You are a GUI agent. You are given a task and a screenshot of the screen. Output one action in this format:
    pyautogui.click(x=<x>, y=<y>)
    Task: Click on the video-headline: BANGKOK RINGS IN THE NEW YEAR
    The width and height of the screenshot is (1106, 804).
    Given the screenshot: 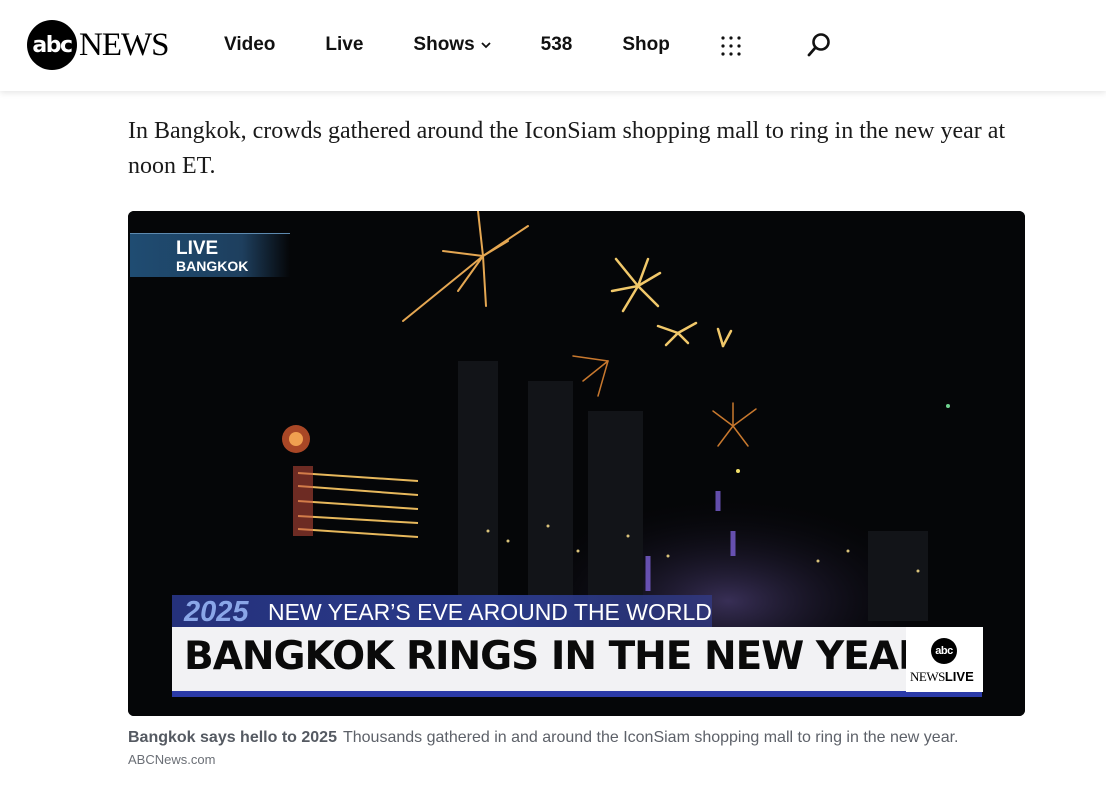 What is the action you would take?
    pyautogui.click(x=556, y=656)
    